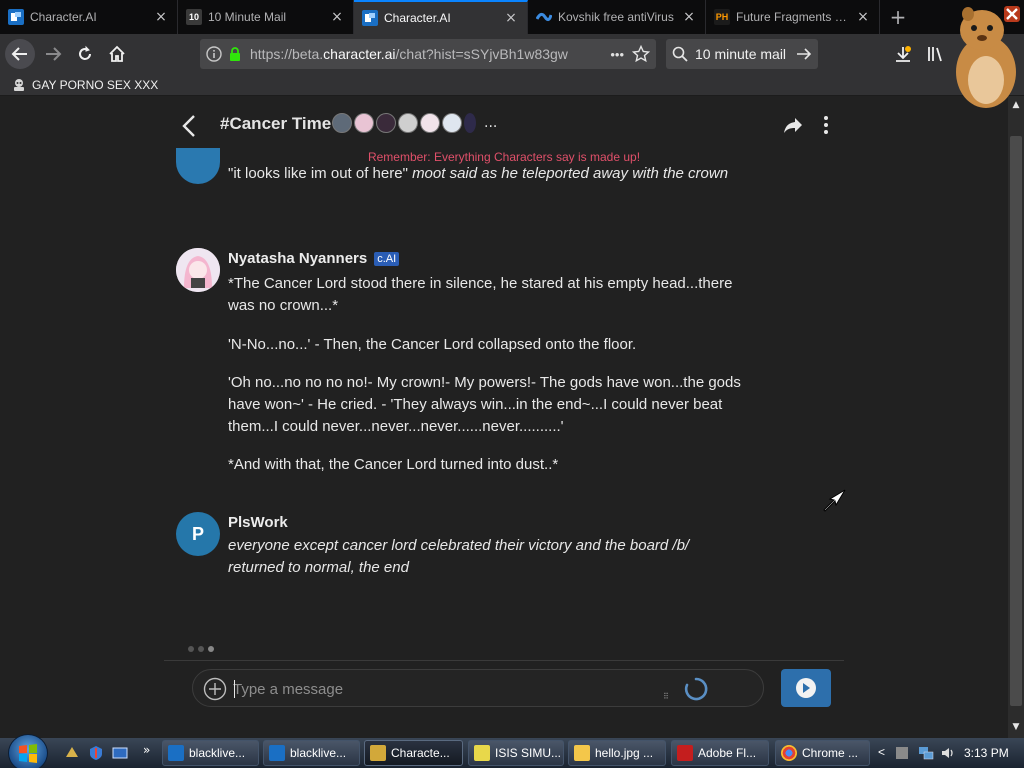  I want to click on forward-button, so click(53, 54).